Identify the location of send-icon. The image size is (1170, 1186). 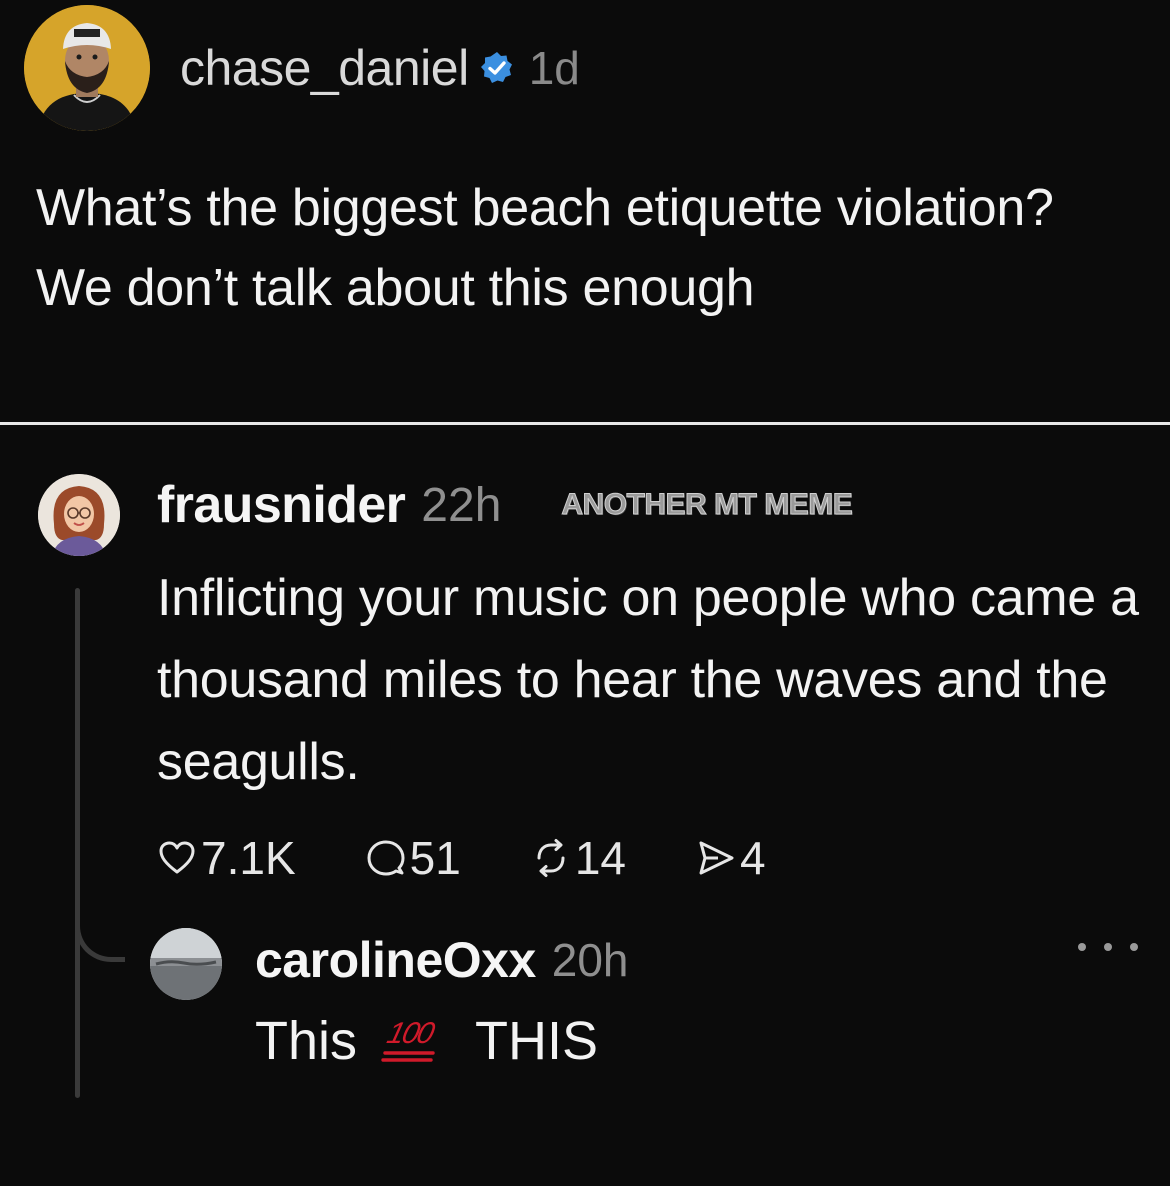
(716, 858).